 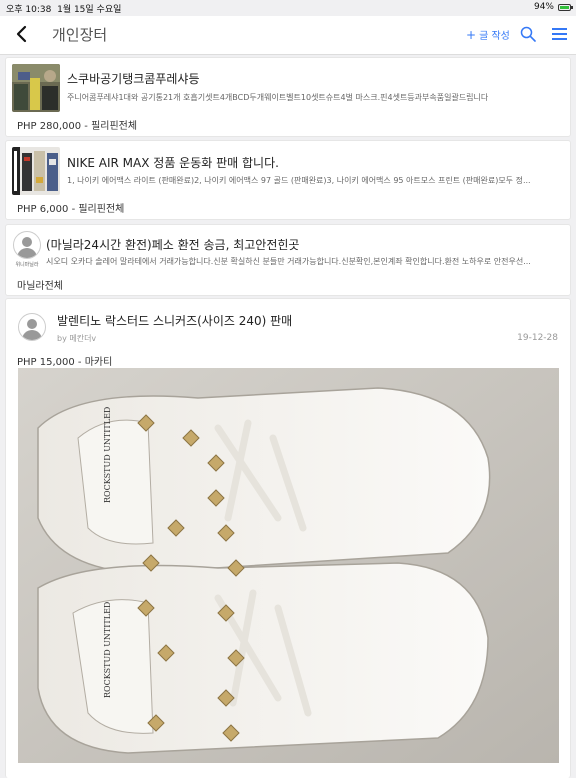 What do you see at coordinates (565, 7) in the screenshot?
I see `battery-icon` at bounding box center [565, 7].